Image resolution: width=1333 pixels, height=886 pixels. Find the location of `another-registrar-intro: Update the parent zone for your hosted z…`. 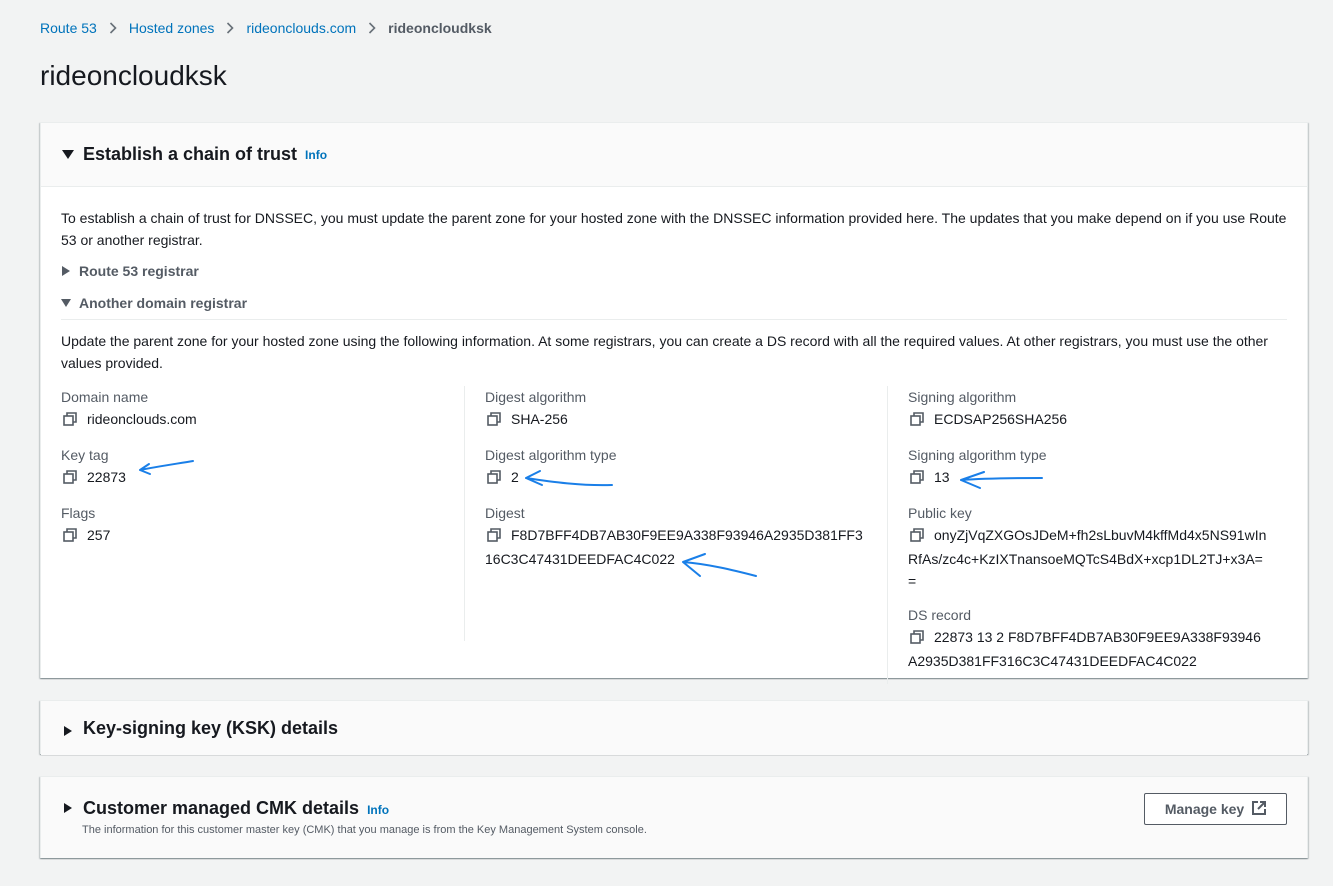

another-registrar-intro: Update the parent zone for your hosted z… is located at coordinates (664, 352).